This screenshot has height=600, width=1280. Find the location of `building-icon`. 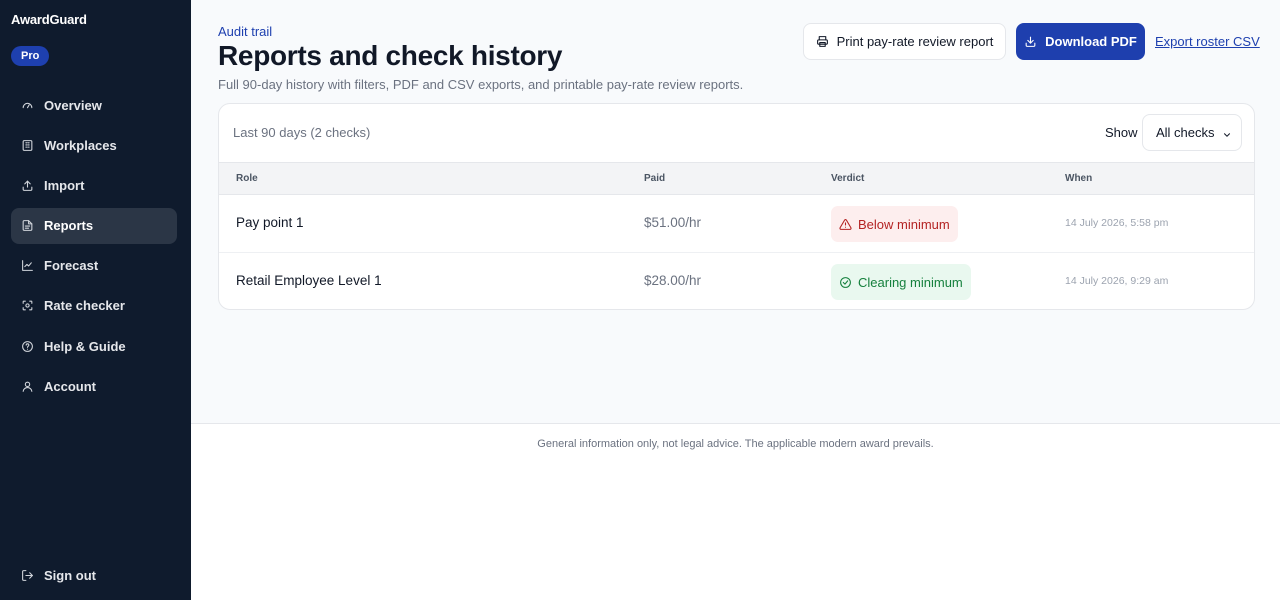

building-icon is located at coordinates (27, 145).